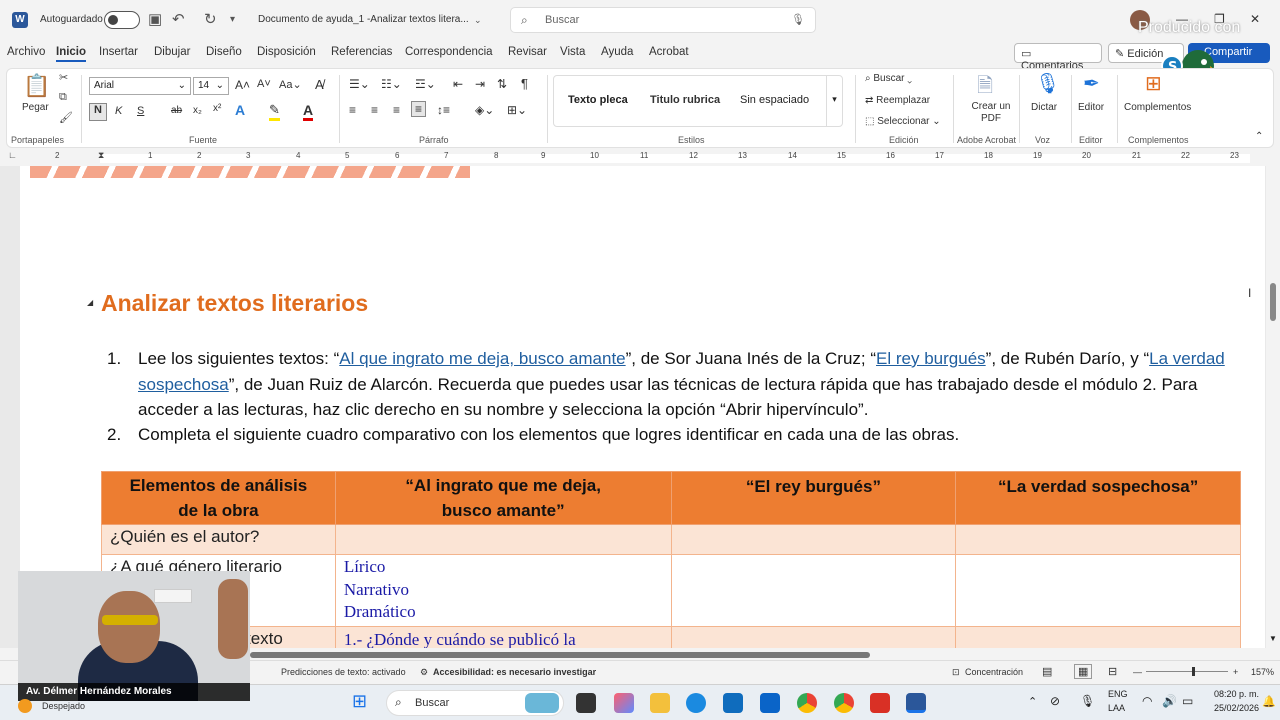  What do you see at coordinates (524, 83) in the screenshot?
I see `show-formatting-icon: ¶` at bounding box center [524, 83].